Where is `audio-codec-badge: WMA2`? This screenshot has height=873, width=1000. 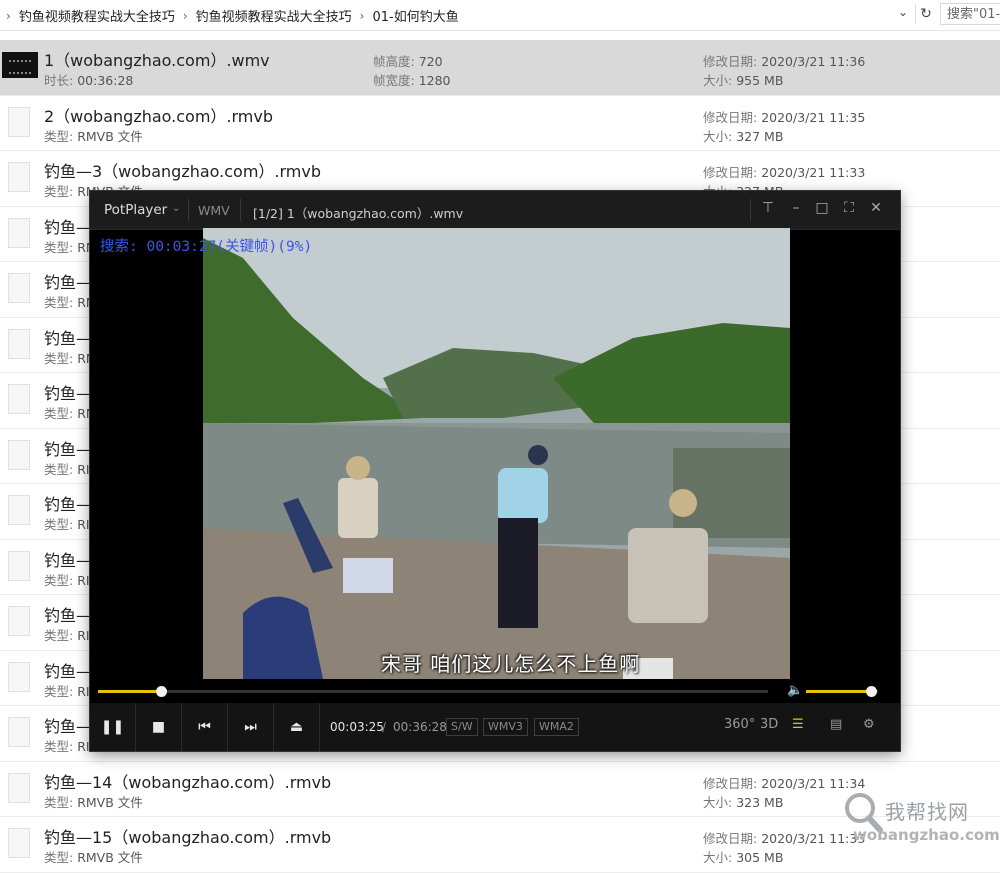
audio-codec-badge: WMA2 is located at coordinates (556, 727).